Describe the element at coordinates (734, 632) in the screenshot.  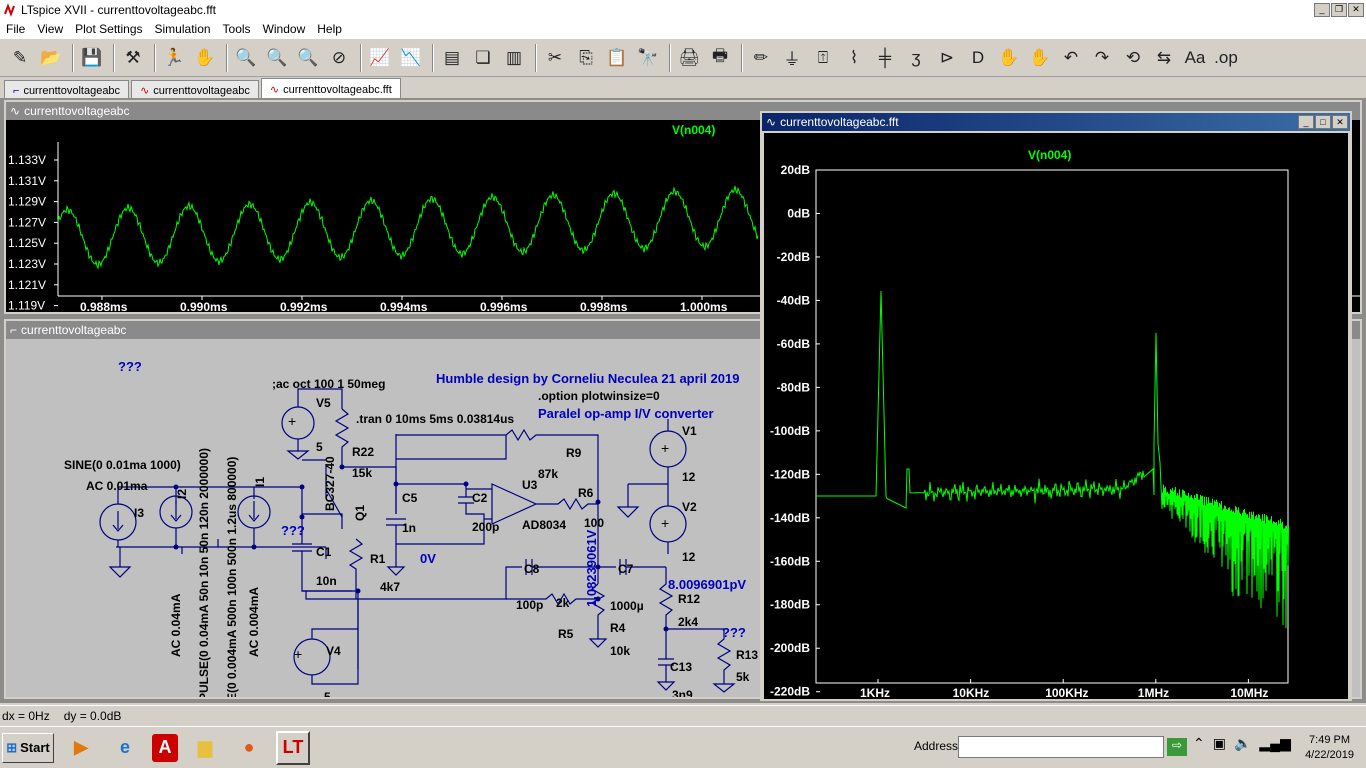
I see `qmark-3: ???` at that location.